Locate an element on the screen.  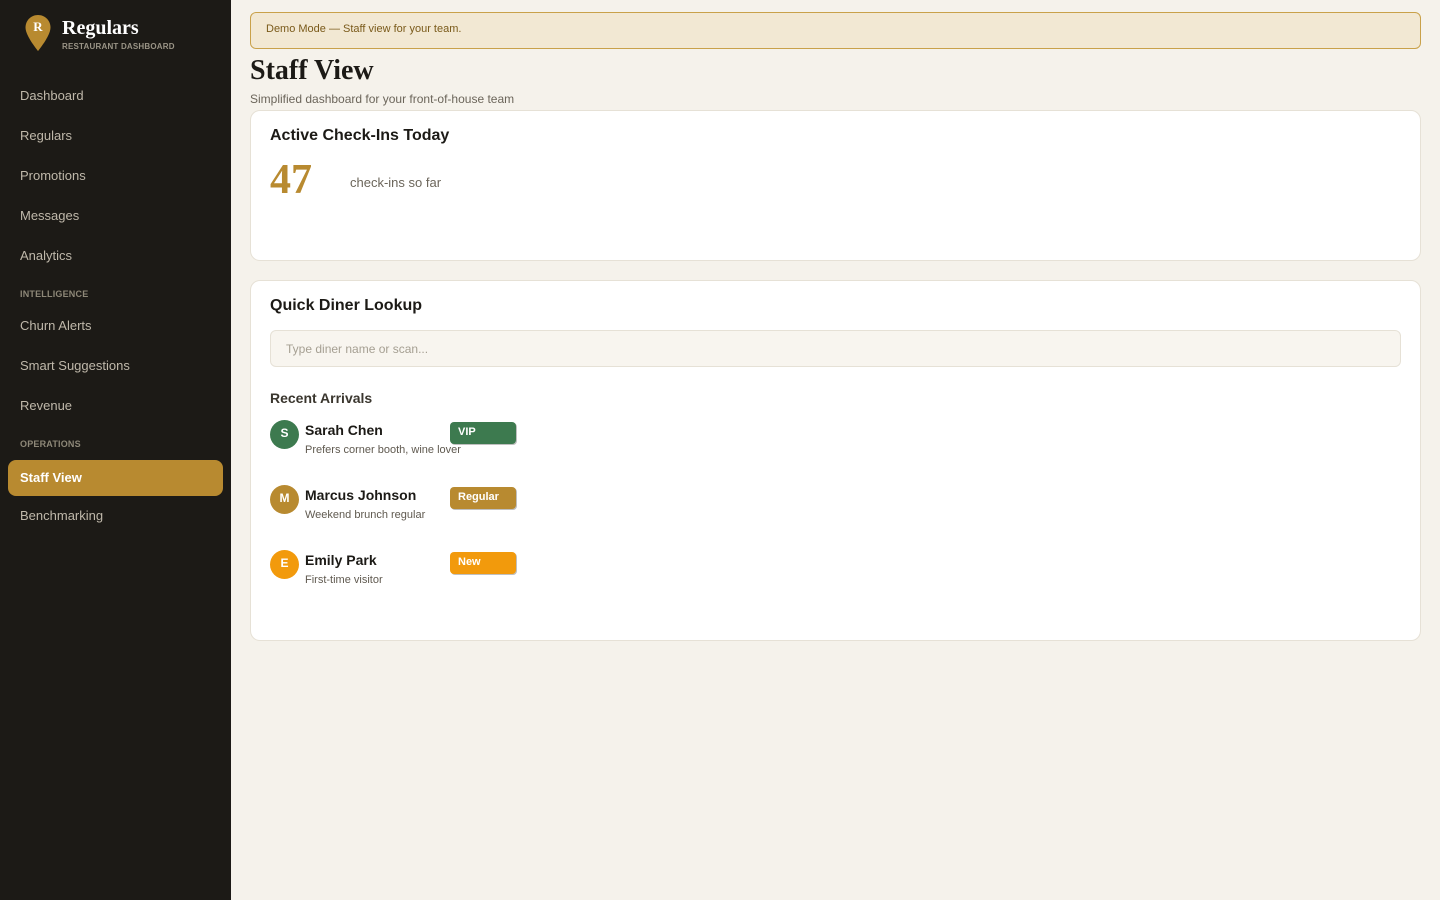
sidebar-item-staff-view: Staff View is located at coordinates (115, 478).